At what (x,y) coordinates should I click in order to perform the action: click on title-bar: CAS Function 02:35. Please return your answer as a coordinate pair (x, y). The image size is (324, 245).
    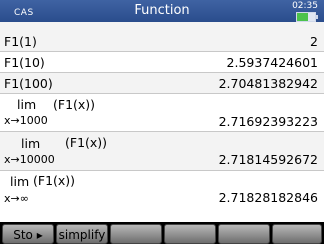
    Looking at the image, I should click on (162, 11).